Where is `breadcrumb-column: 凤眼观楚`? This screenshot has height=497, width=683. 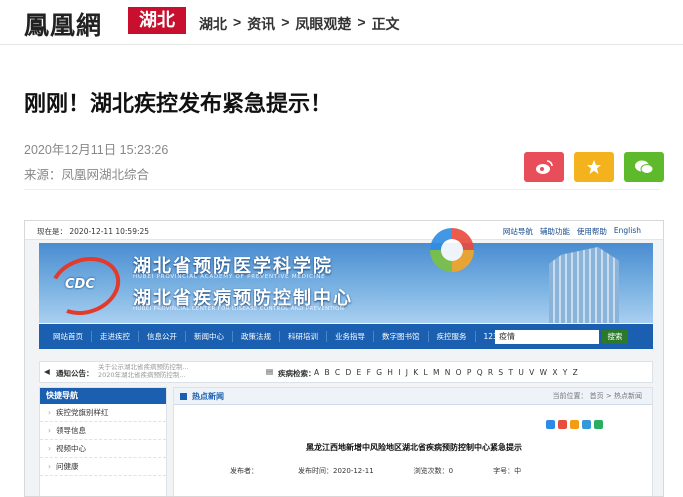
breadcrumb-column: 凤眼观楚 is located at coordinates (323, 24).